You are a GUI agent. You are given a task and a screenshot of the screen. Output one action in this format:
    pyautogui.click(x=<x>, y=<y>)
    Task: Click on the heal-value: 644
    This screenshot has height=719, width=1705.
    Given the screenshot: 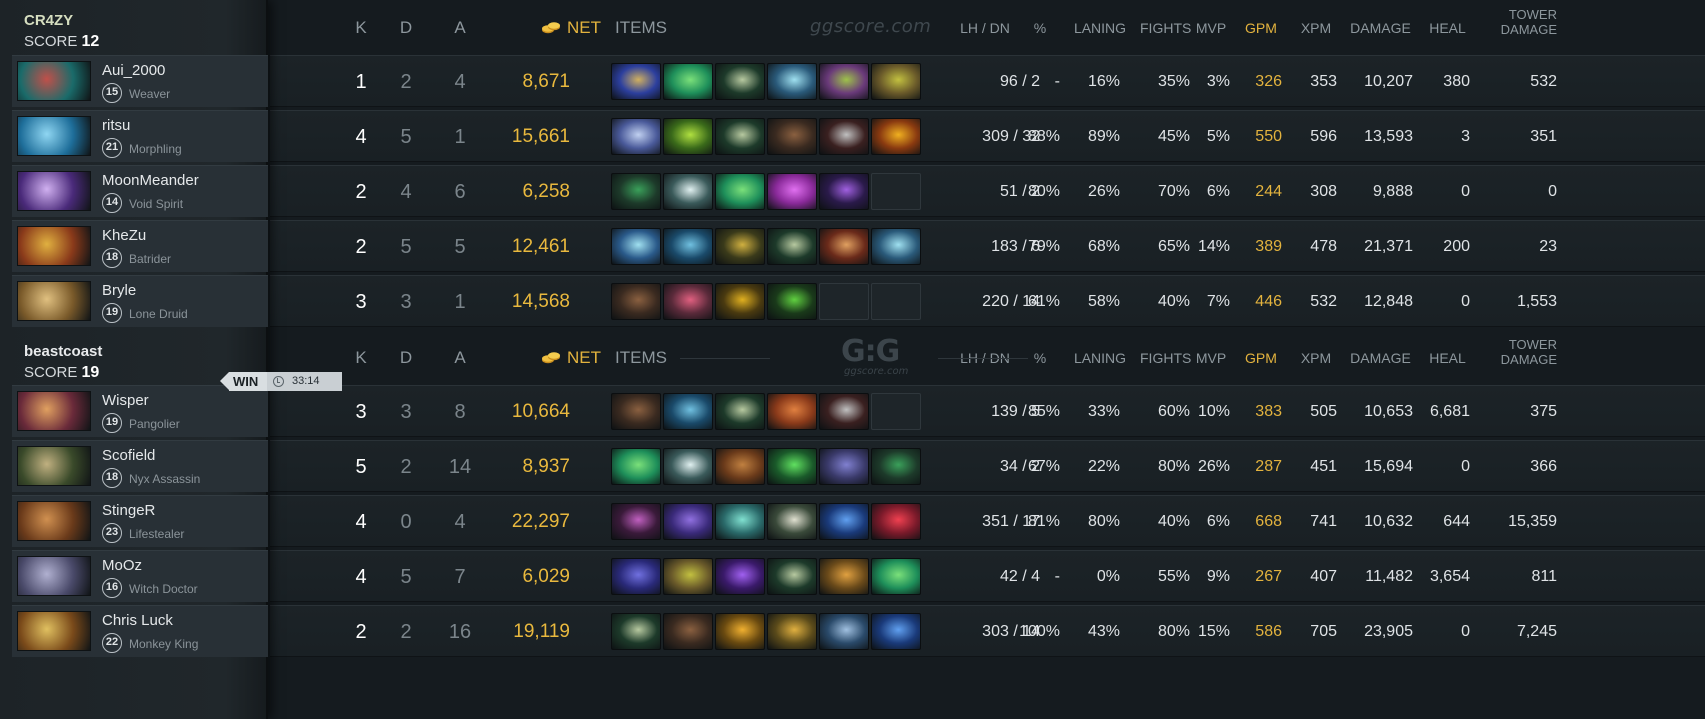 What is the action you would take?
    pyautogui.click(x=1456, y=521)
    